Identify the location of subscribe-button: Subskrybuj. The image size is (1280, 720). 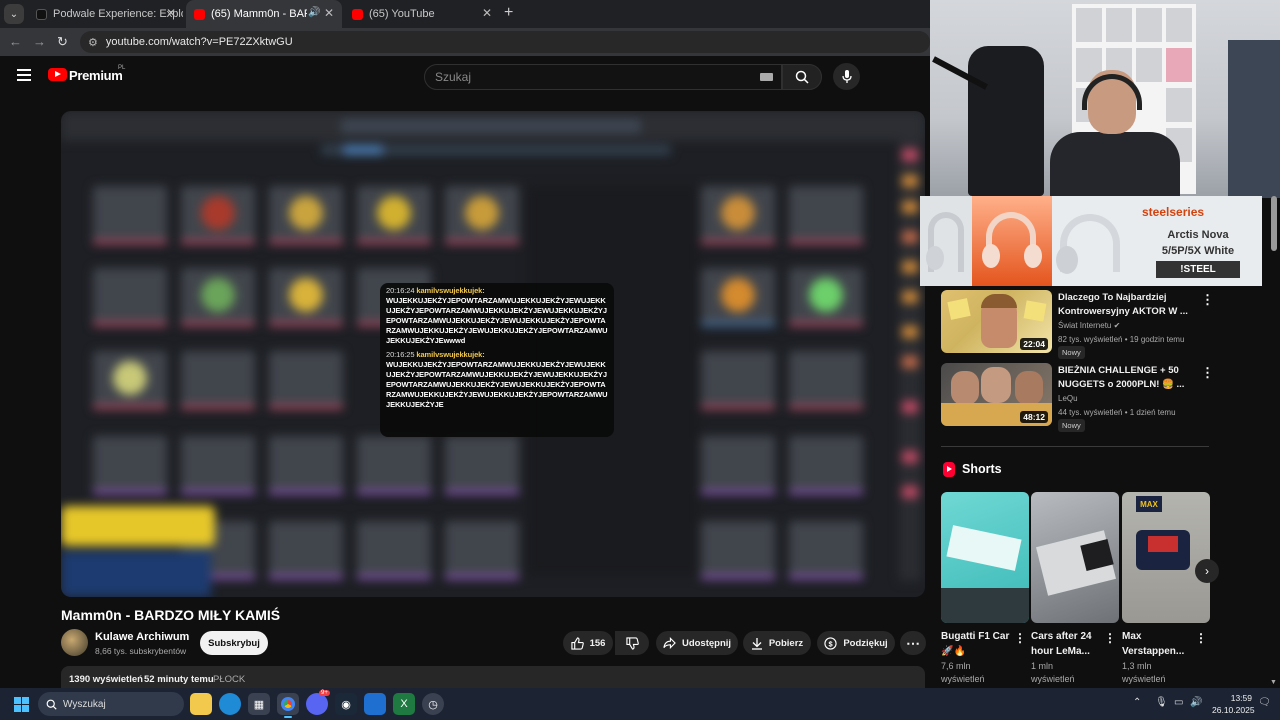
(234, 643).